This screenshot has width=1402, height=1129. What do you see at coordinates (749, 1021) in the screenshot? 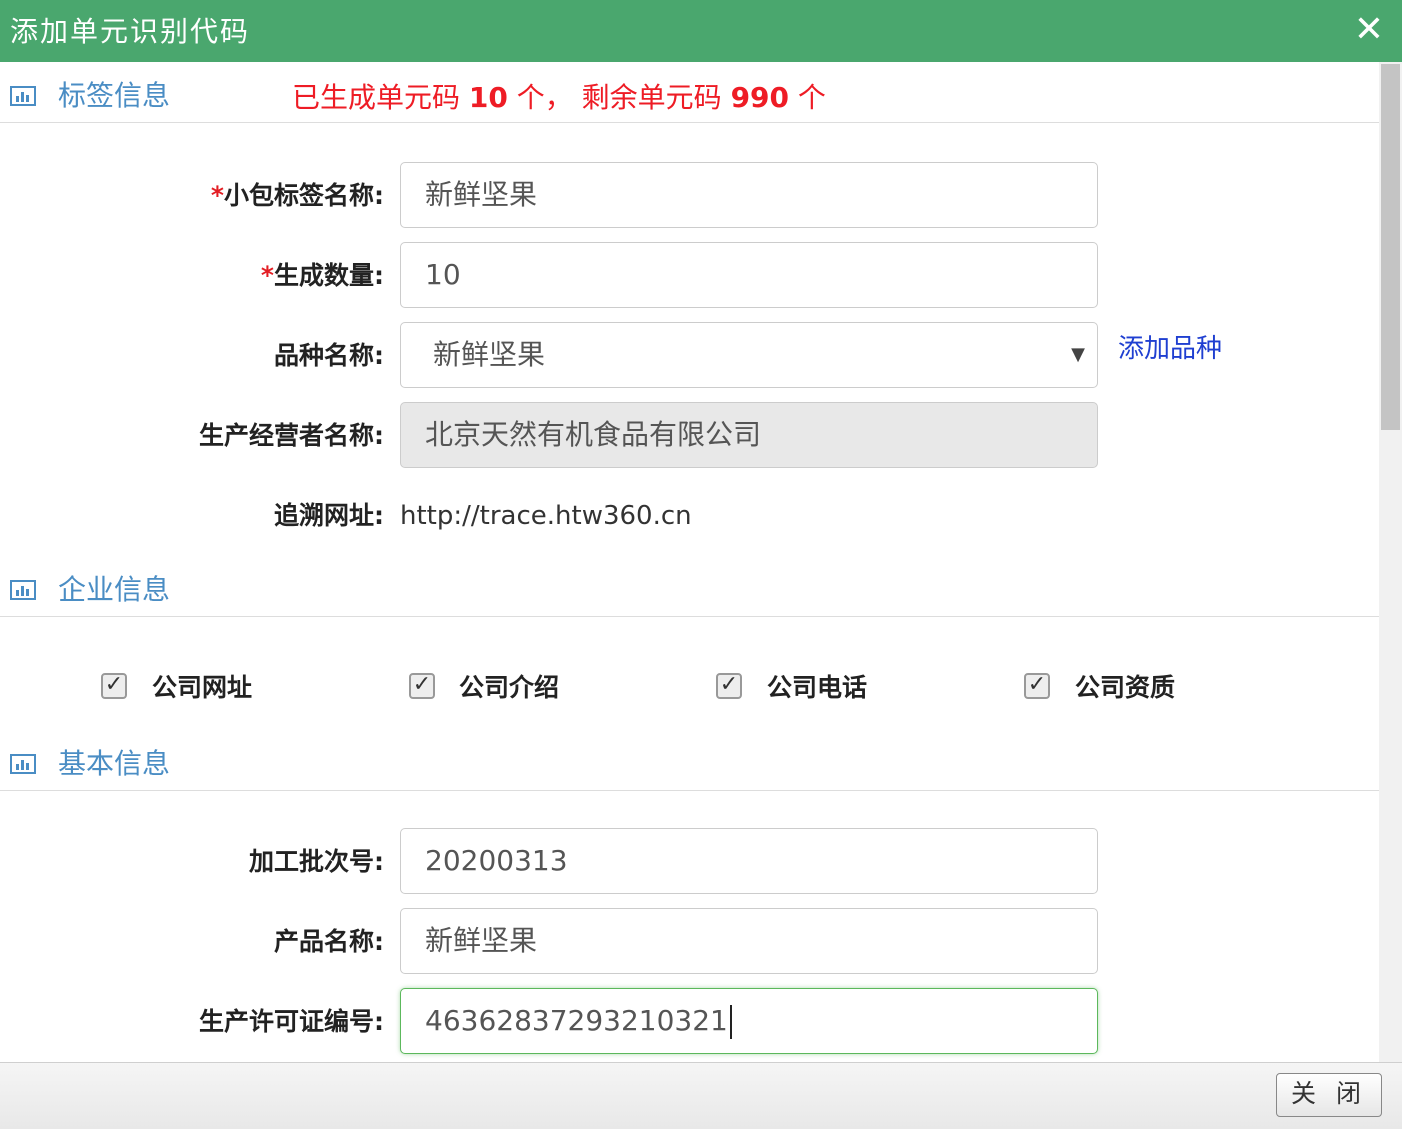
I see `license-number-input: 46362837293210321` at bounding box center [749, 1021].